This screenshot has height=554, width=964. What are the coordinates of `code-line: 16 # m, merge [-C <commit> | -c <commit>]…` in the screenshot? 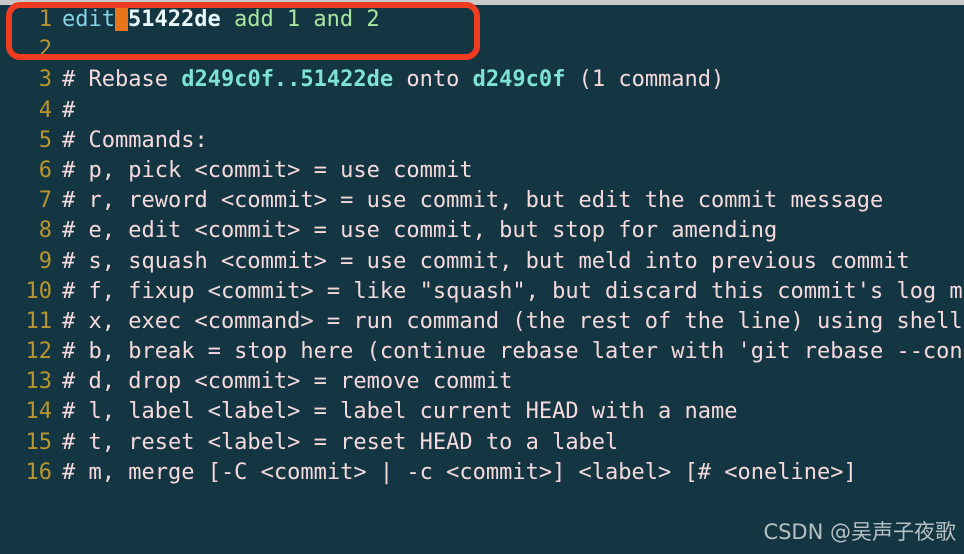 It's located at (482, 473).